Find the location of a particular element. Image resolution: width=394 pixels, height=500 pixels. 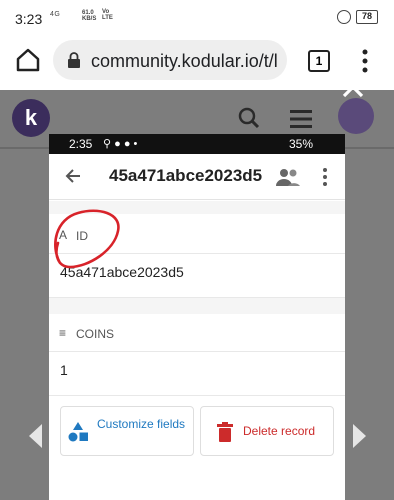

url-text: community.kodular.io/t/l is located at coordinates (187, 61).